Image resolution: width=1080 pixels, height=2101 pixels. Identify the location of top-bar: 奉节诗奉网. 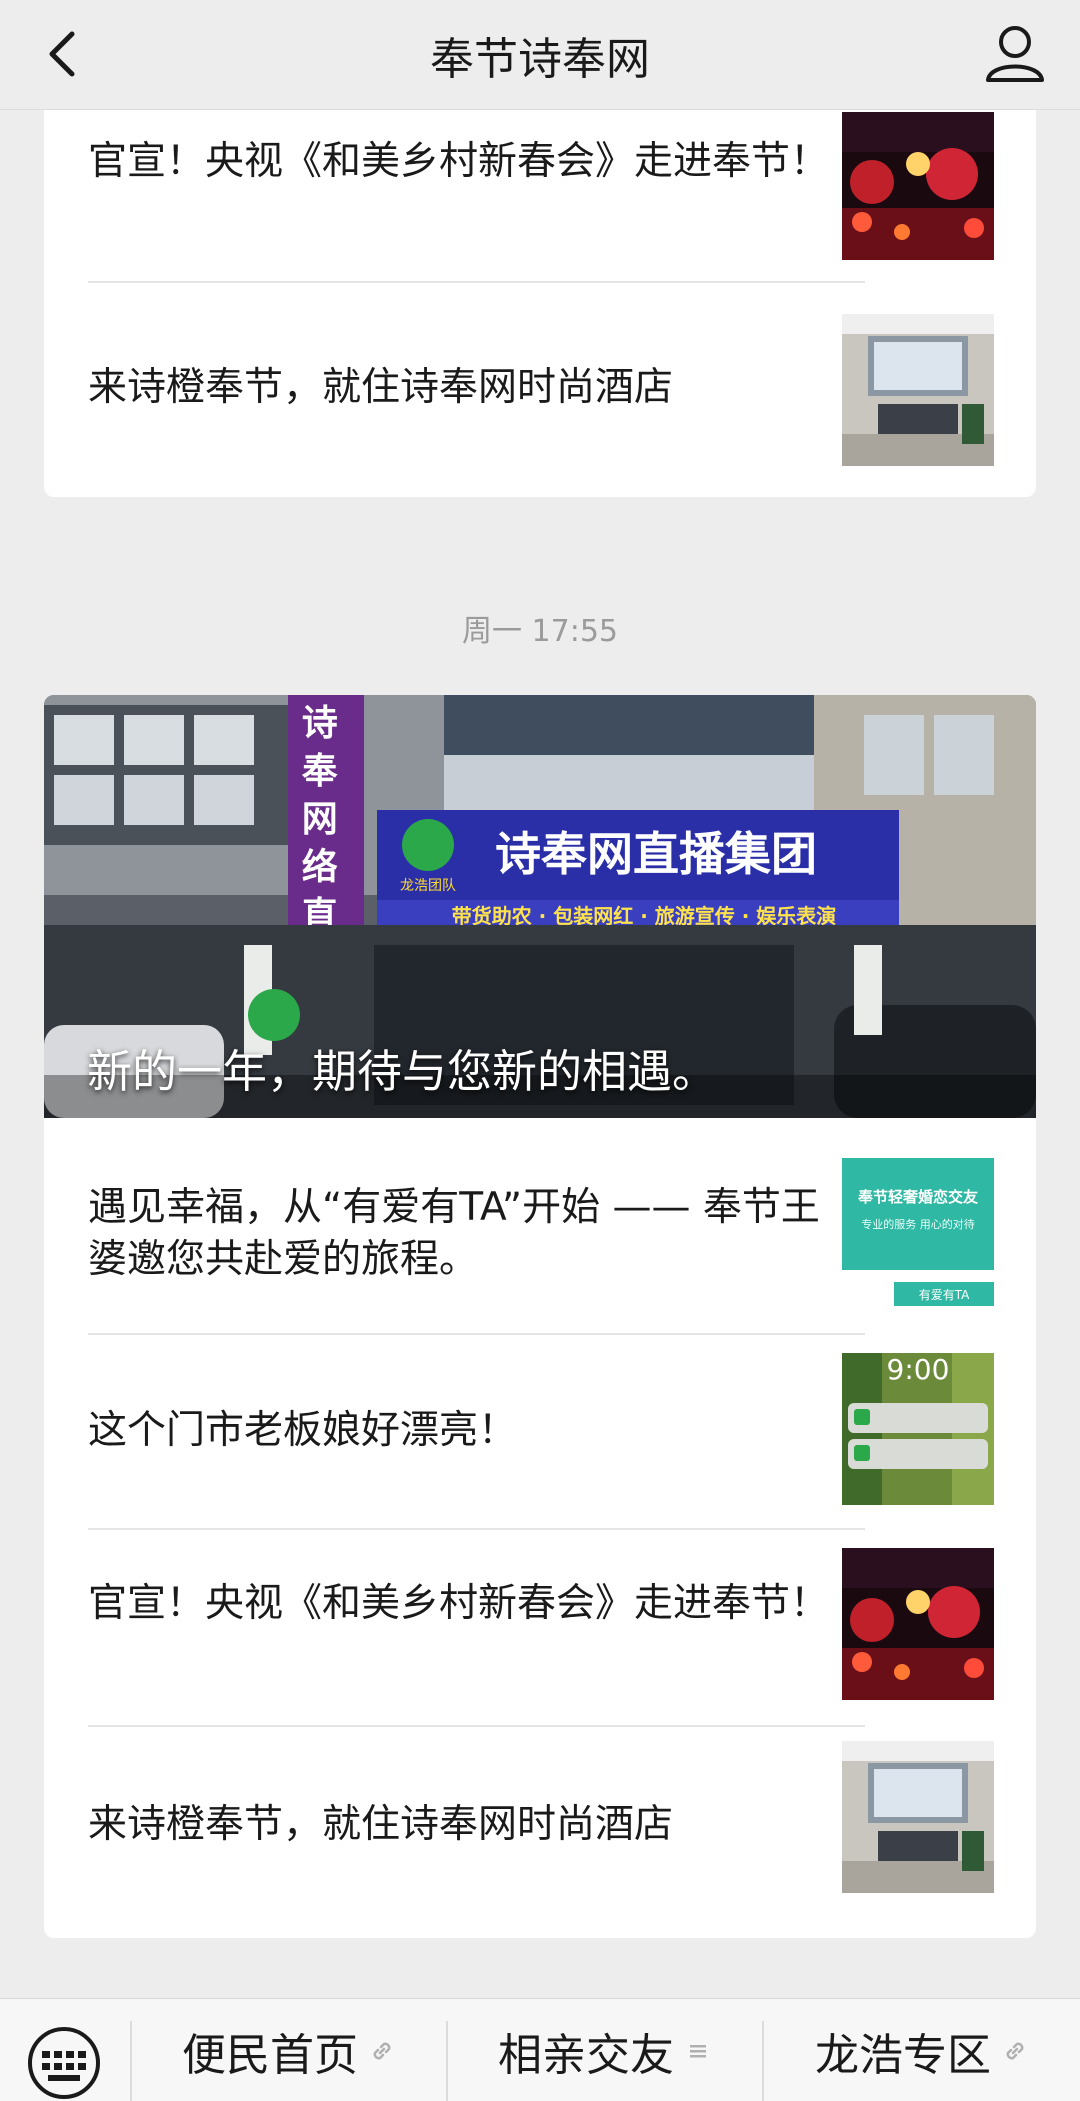
(540, 55).